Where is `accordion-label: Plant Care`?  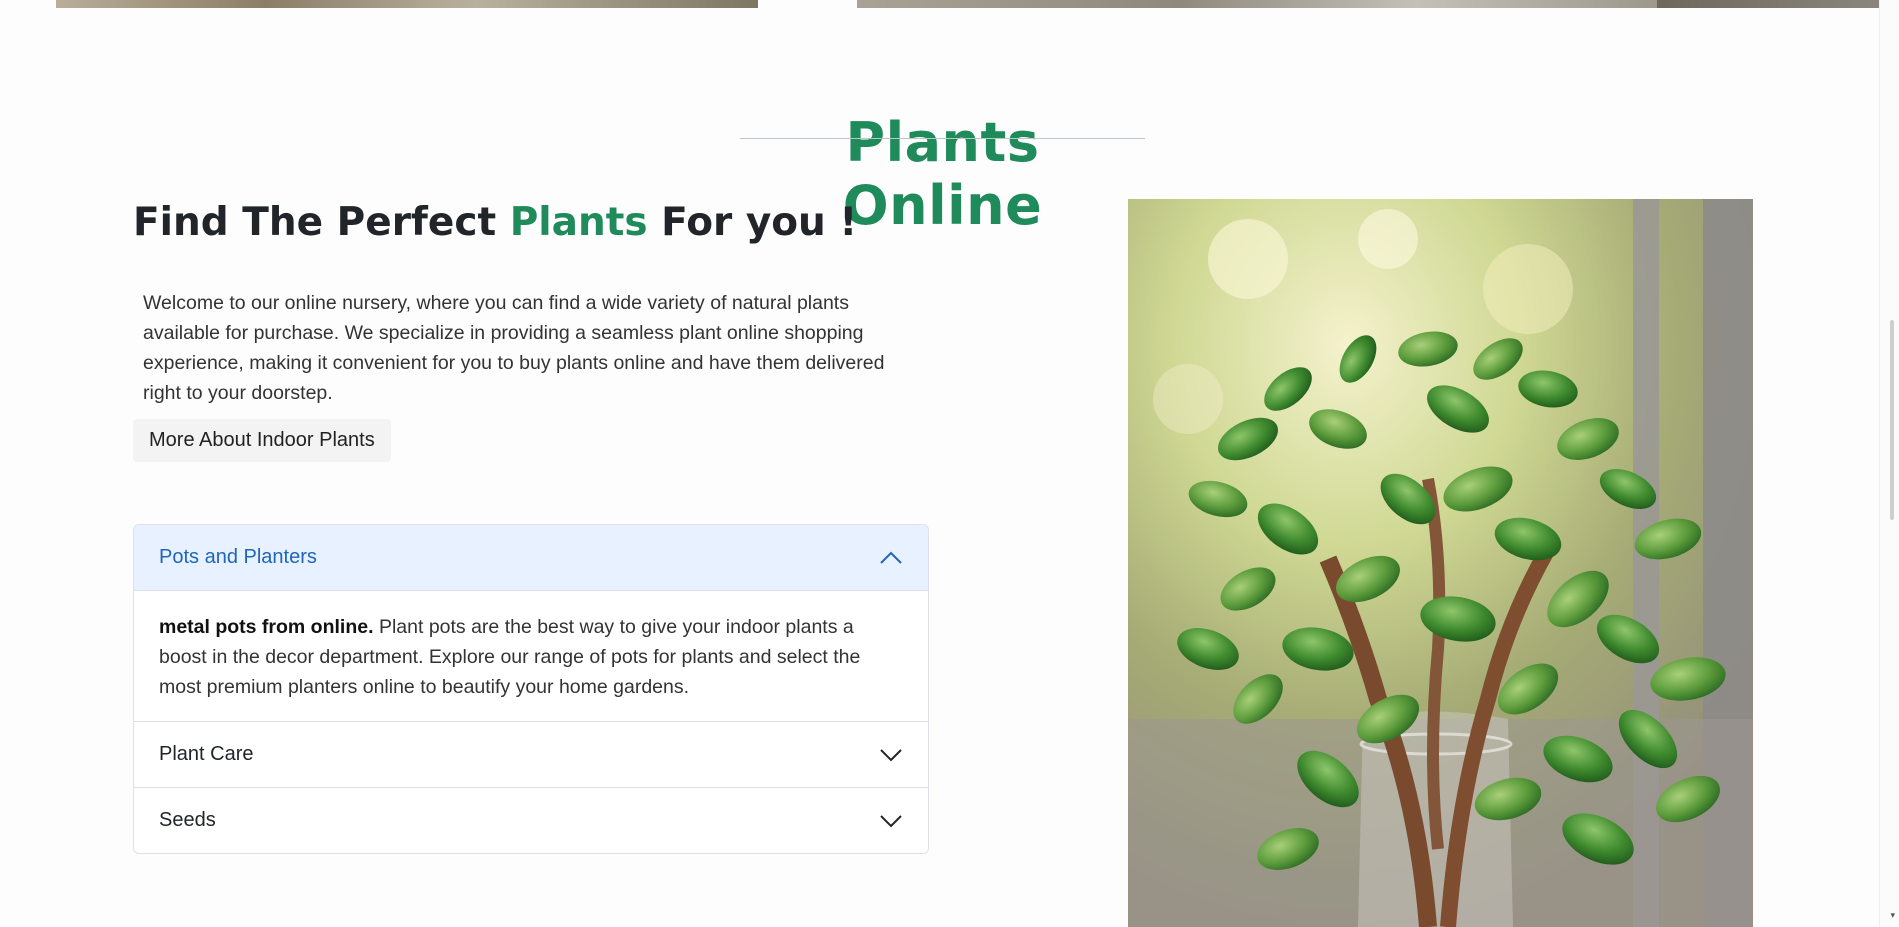 accordion-label: Plant Care is located at coordinates (206, 754).